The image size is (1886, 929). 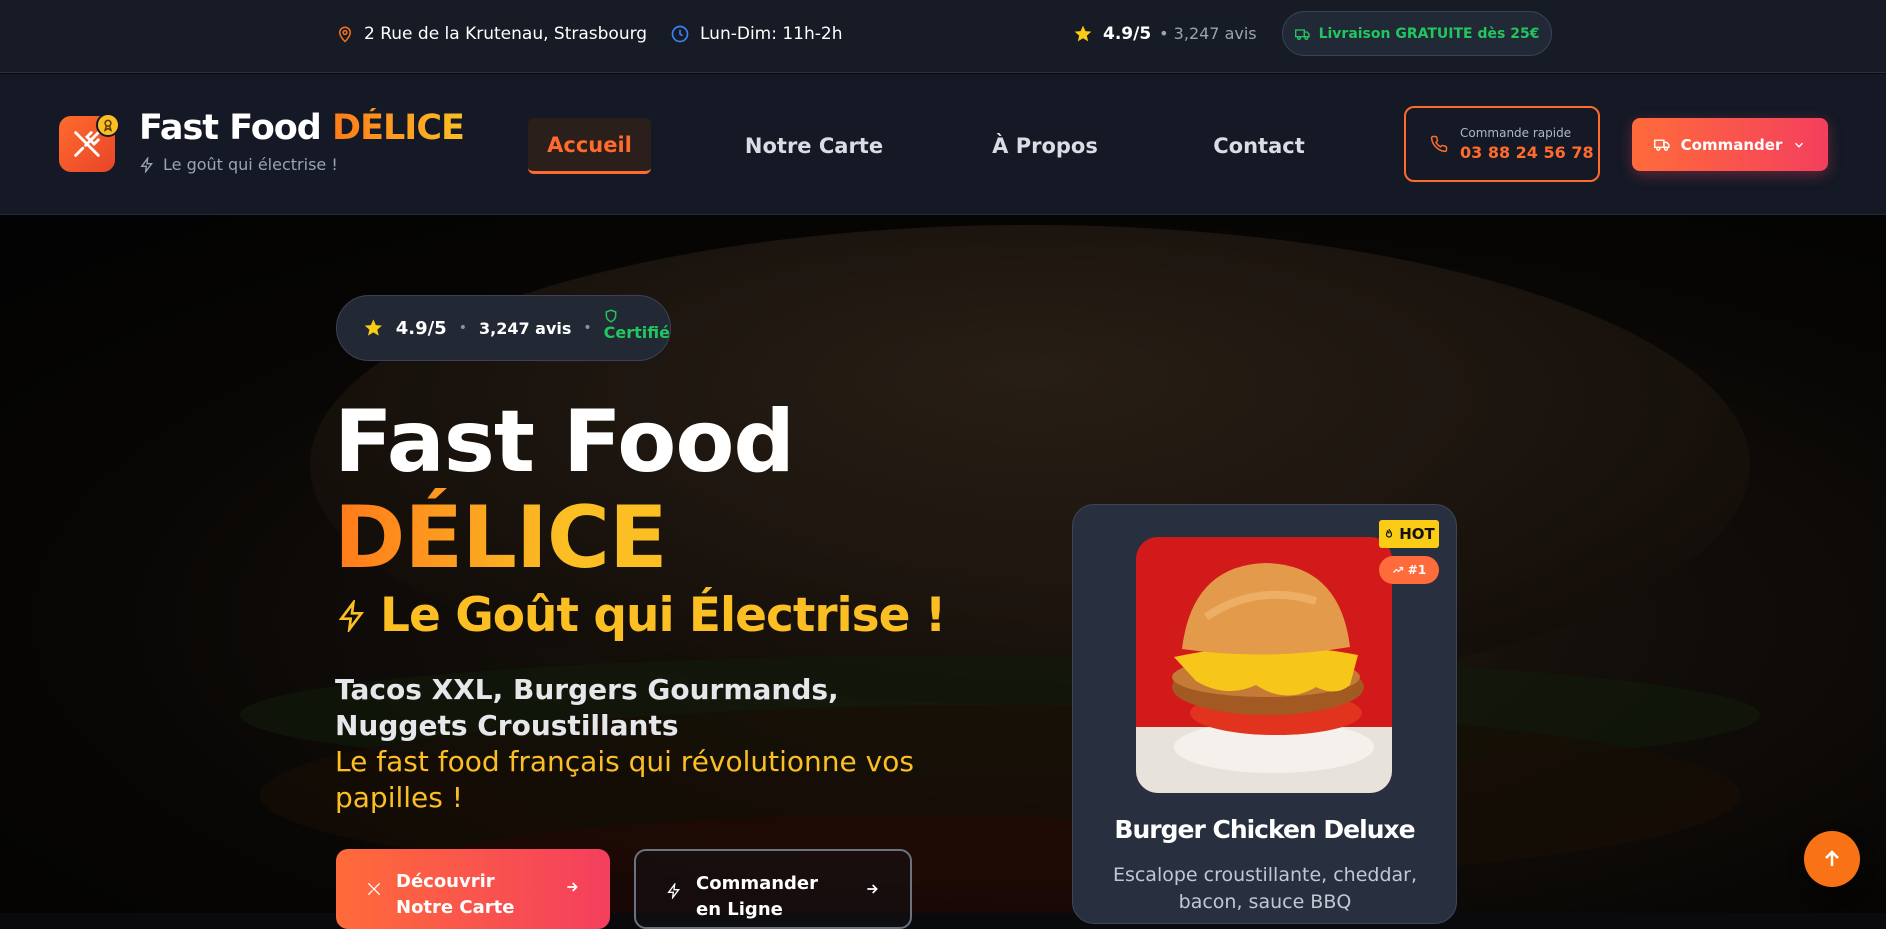 I want to click on discover-menu-button: Découvrir Notre Carte, so click(x=473, y=889).